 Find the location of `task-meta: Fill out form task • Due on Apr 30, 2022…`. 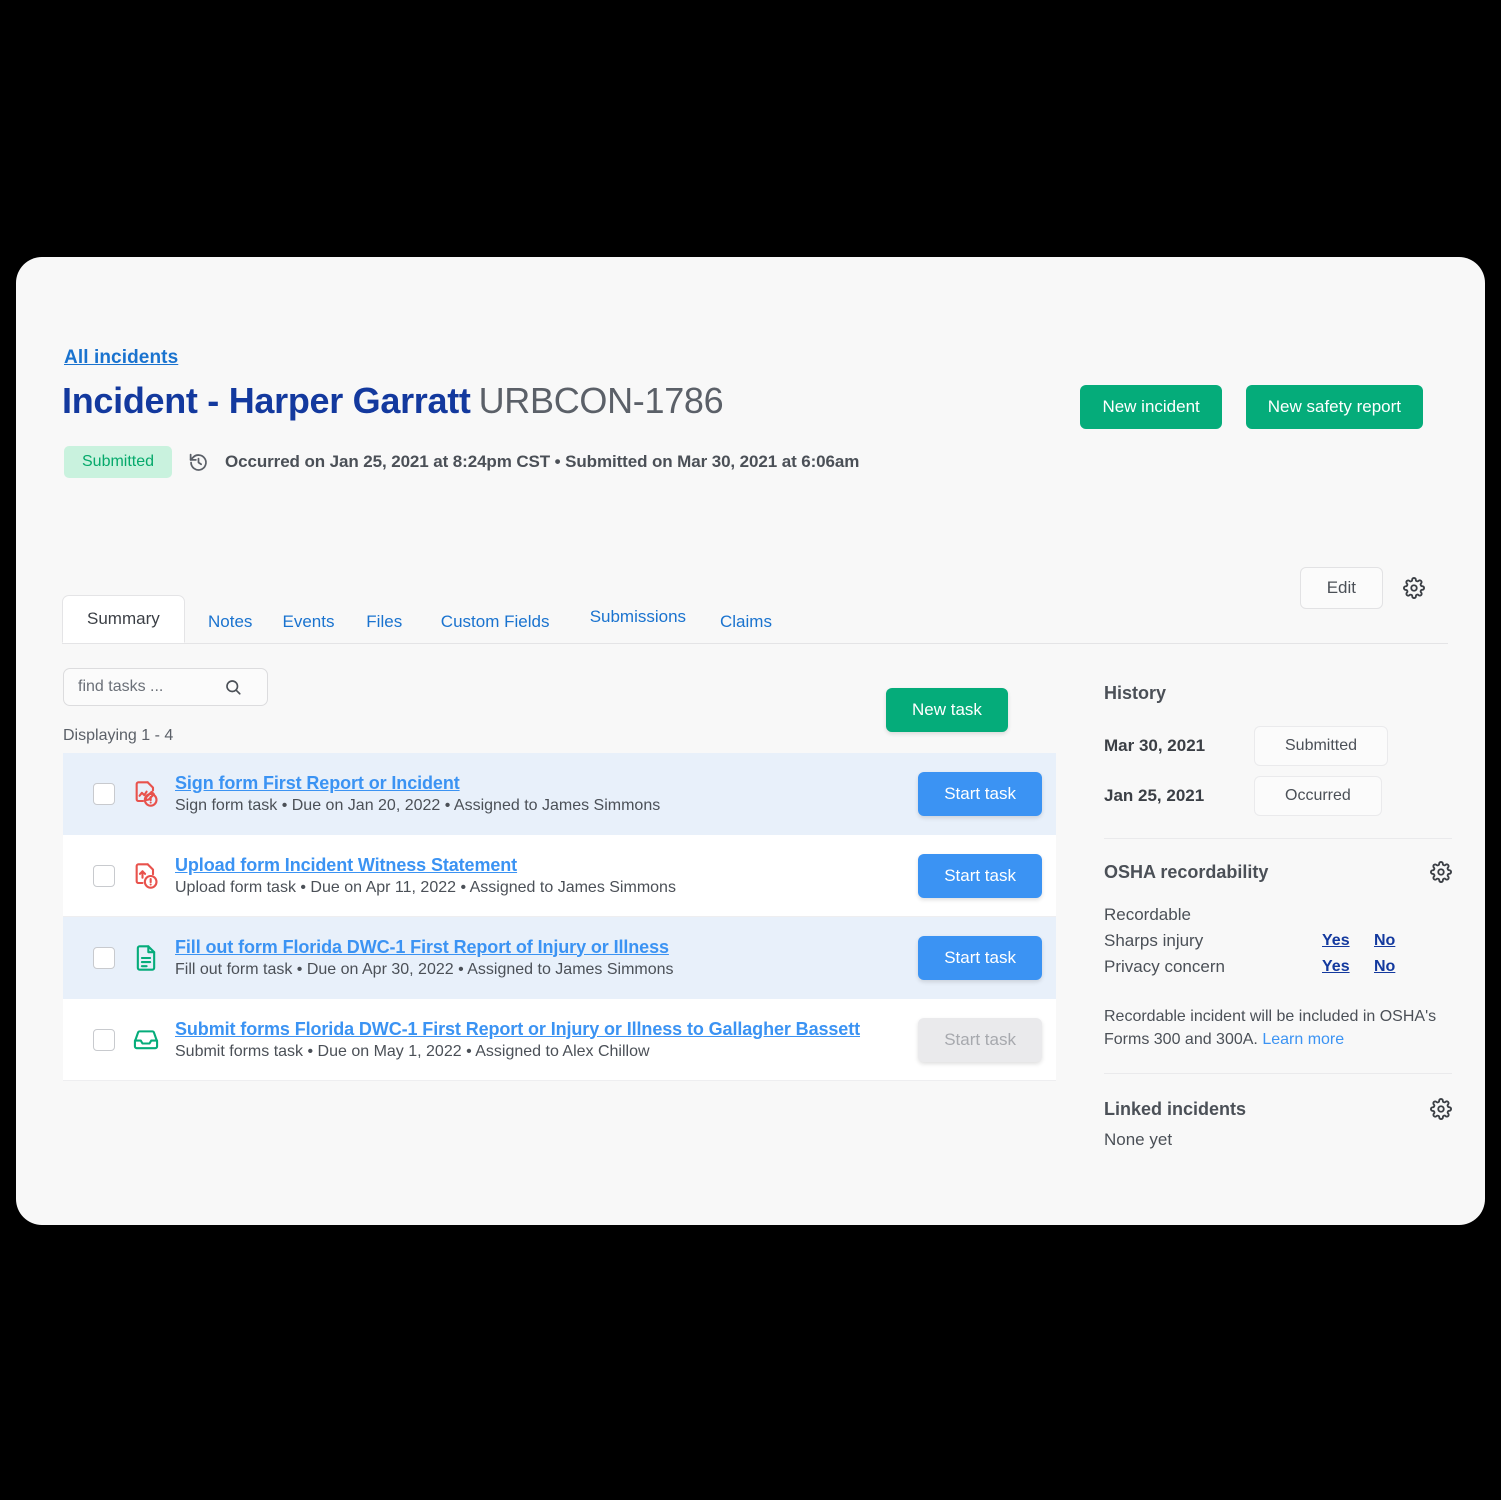

task-meta: Fill out form task • Due on Apr 30, 2022… is located at coordinates (424, 969).